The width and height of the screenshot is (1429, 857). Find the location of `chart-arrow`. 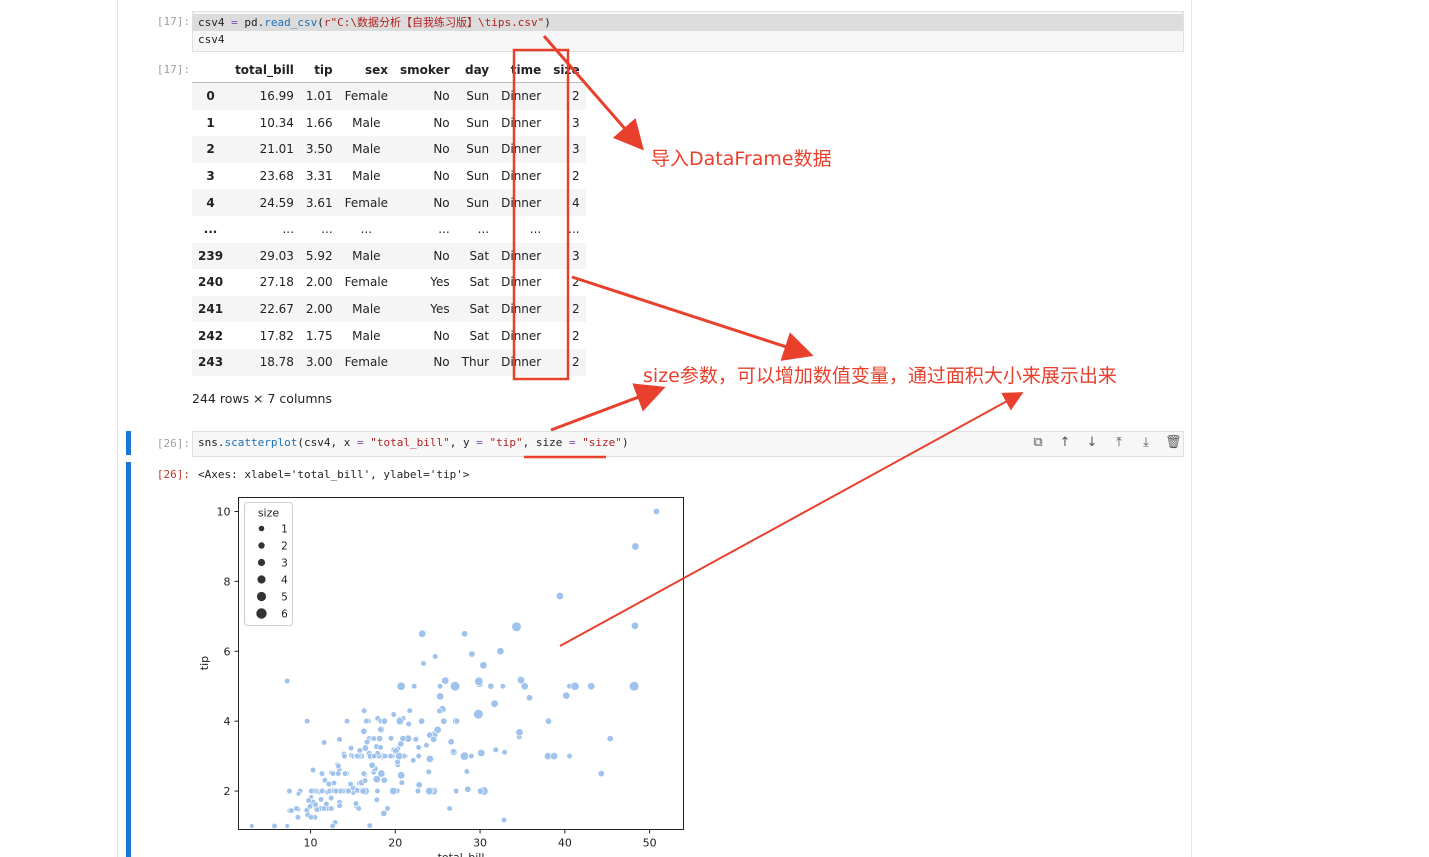

chart-arrow is located at coordinates (791, 519).